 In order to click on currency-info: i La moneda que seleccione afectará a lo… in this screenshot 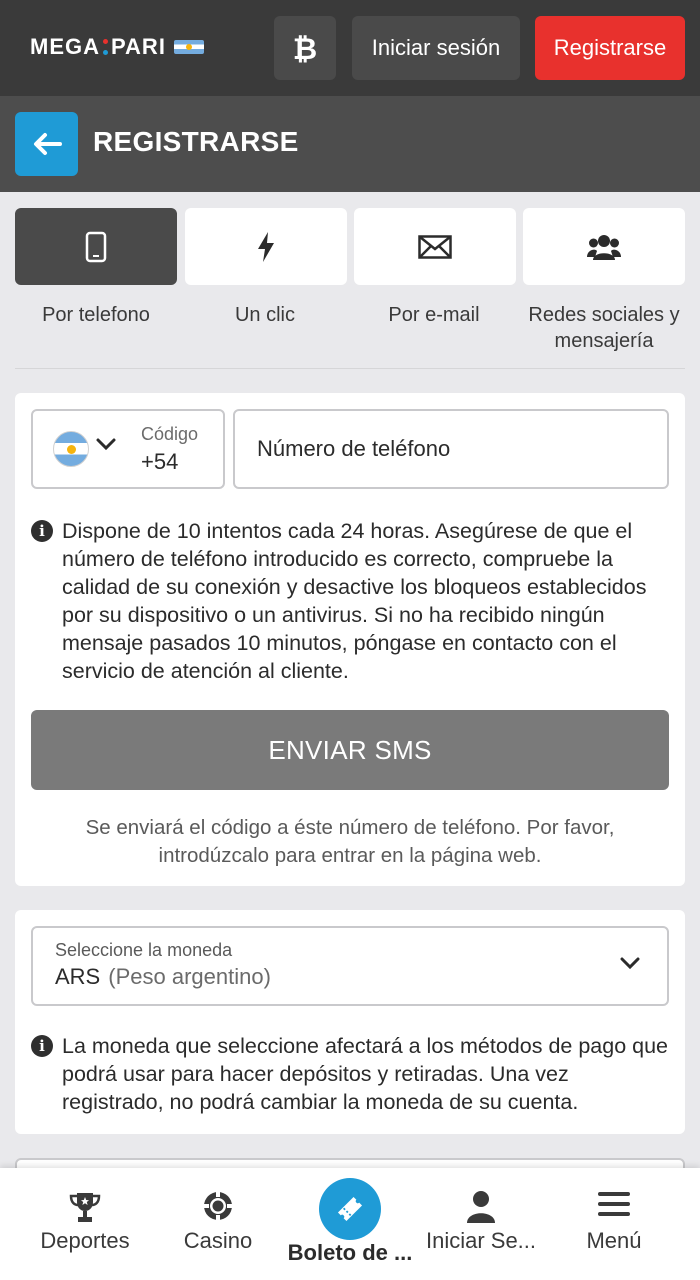, I will do `click(351, 1074)`.